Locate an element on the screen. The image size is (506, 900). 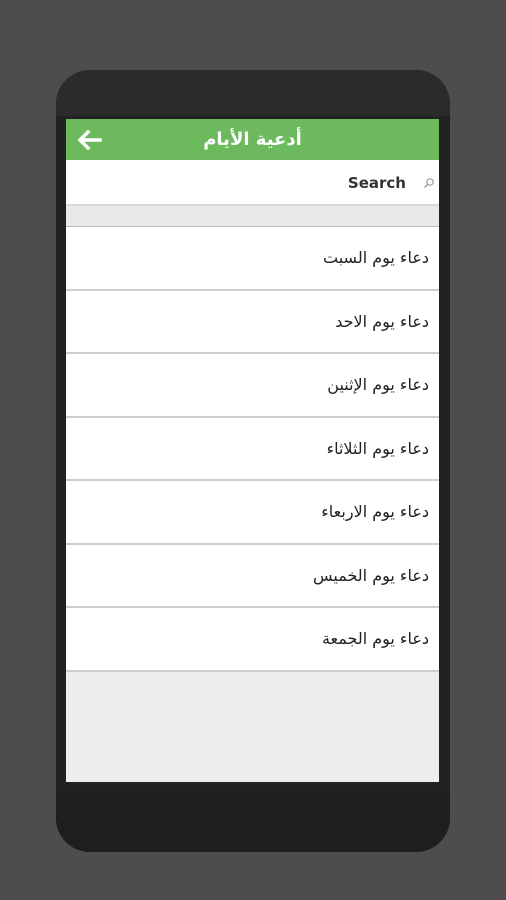
list-item: دعاء يوم الاربعاء is located at coordinates (252, 513).